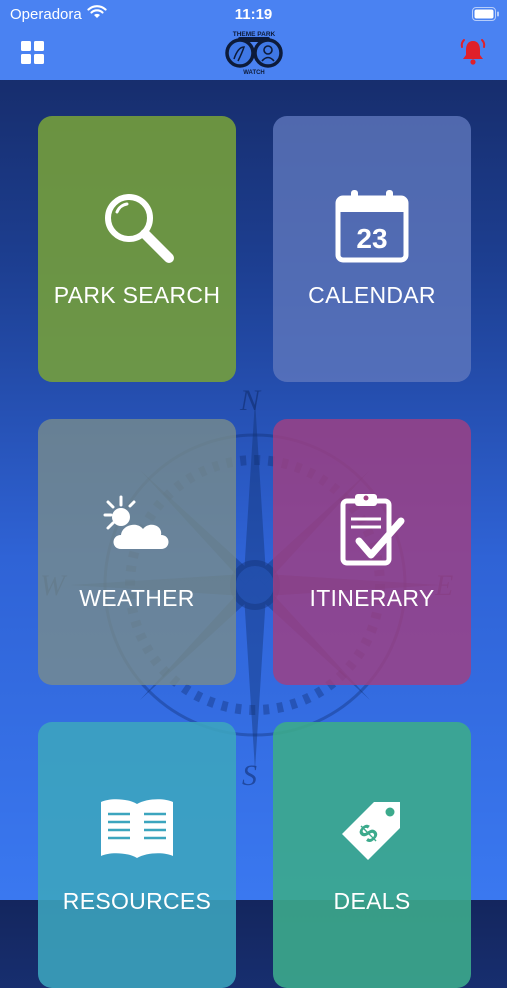  I want to click on weather-tile: WEATHER, so click(137, 552).